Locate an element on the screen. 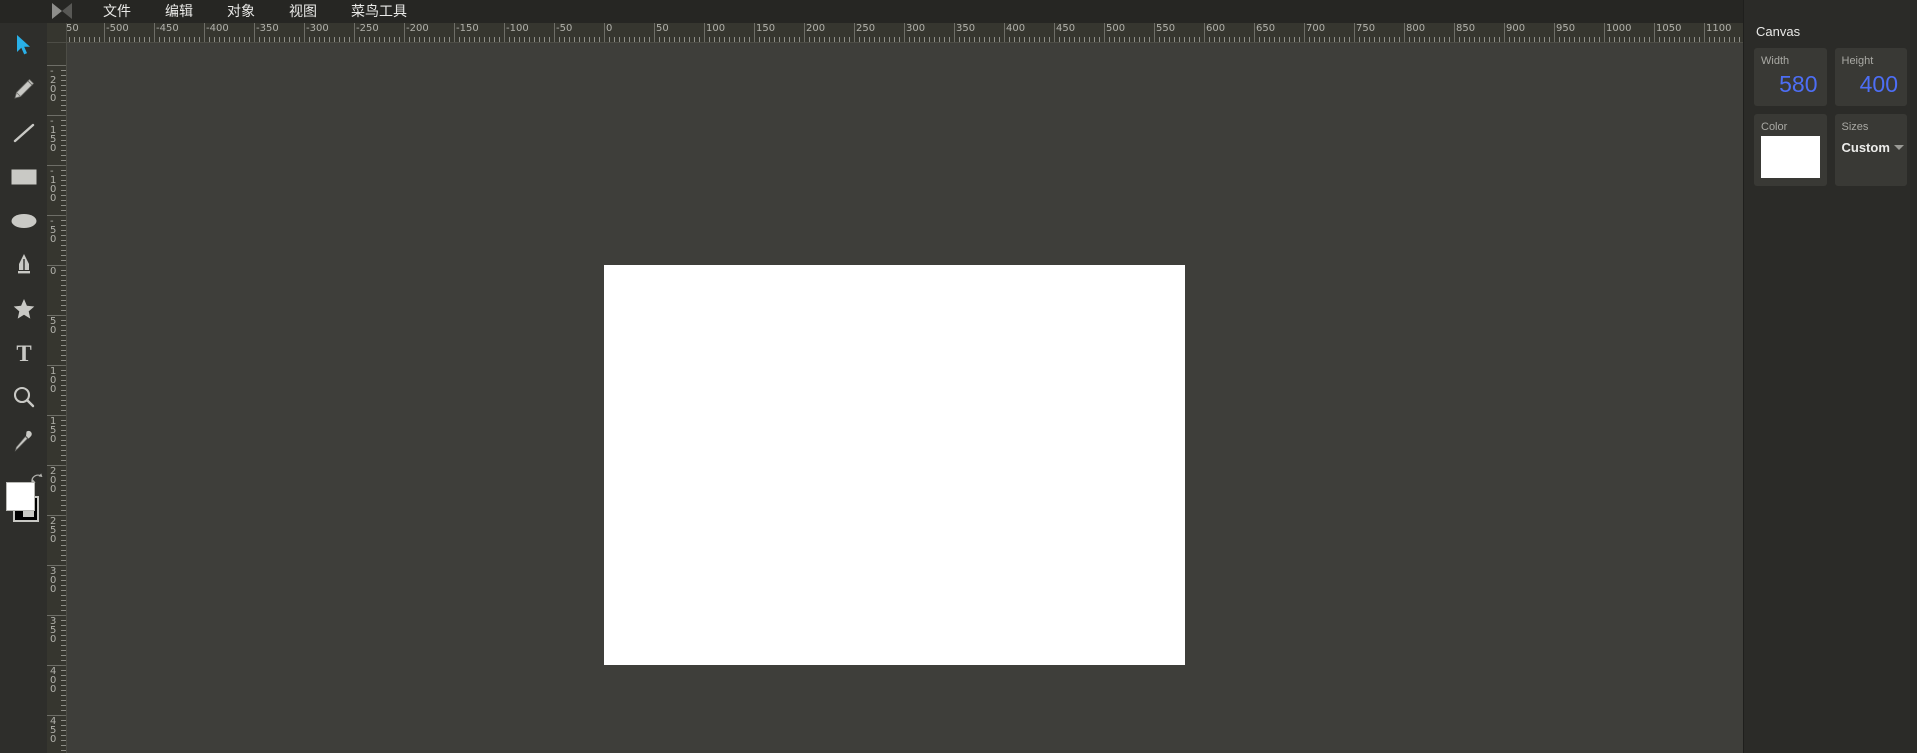 Image resolution: width=1917 pixels, height=753 pixels. height-field: Height 400 is located at coordinates (1870, 77).